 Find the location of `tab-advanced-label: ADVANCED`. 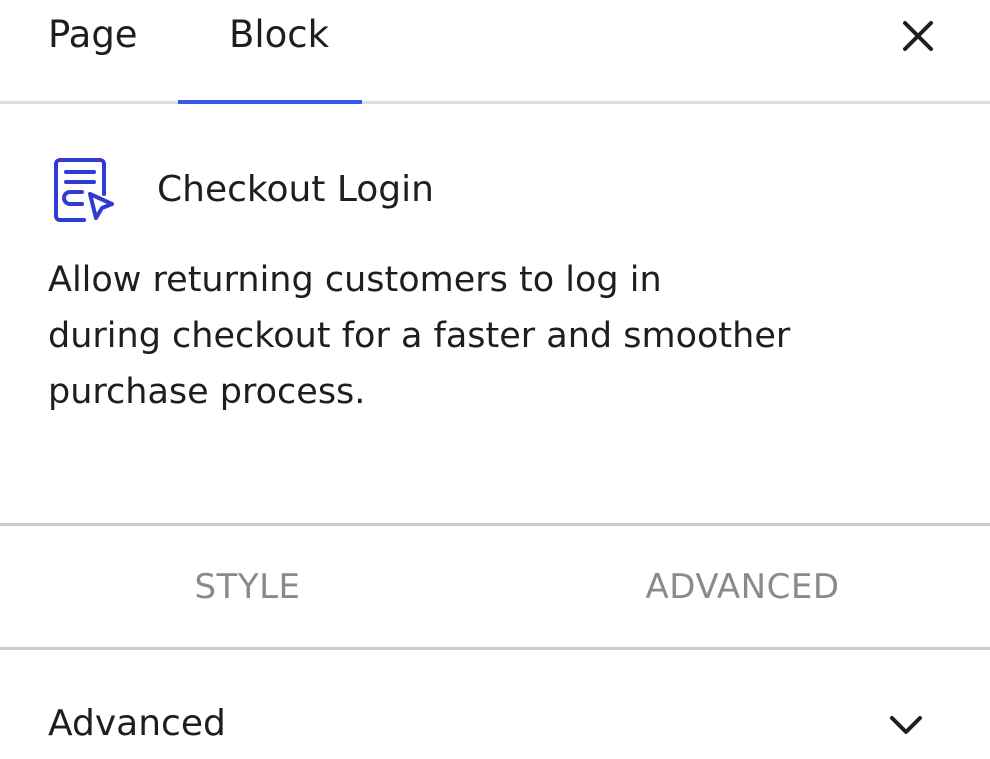

tab-advanced-label: ADVANCED is located at coordinates (742, 586).